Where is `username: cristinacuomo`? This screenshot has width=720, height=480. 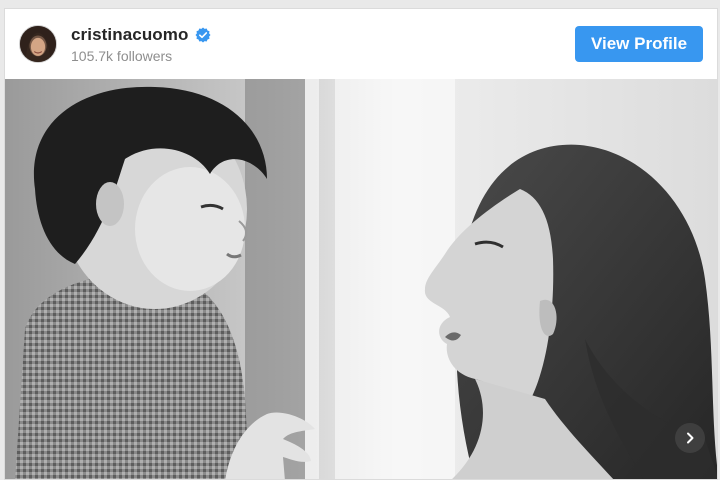 username: cristinacuomo is located at coordinates (130, 35).